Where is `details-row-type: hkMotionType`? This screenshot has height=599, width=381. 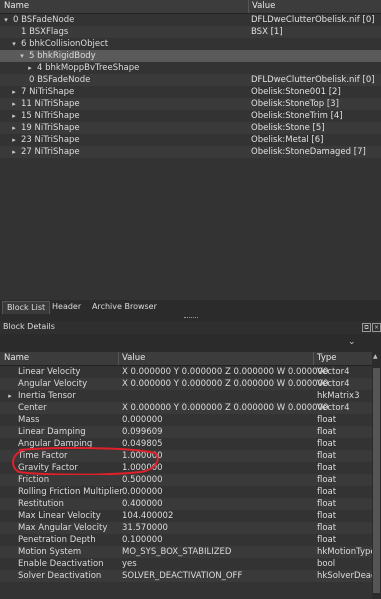
details-row-type: hkMotionType is located at coordinates (344, 552).